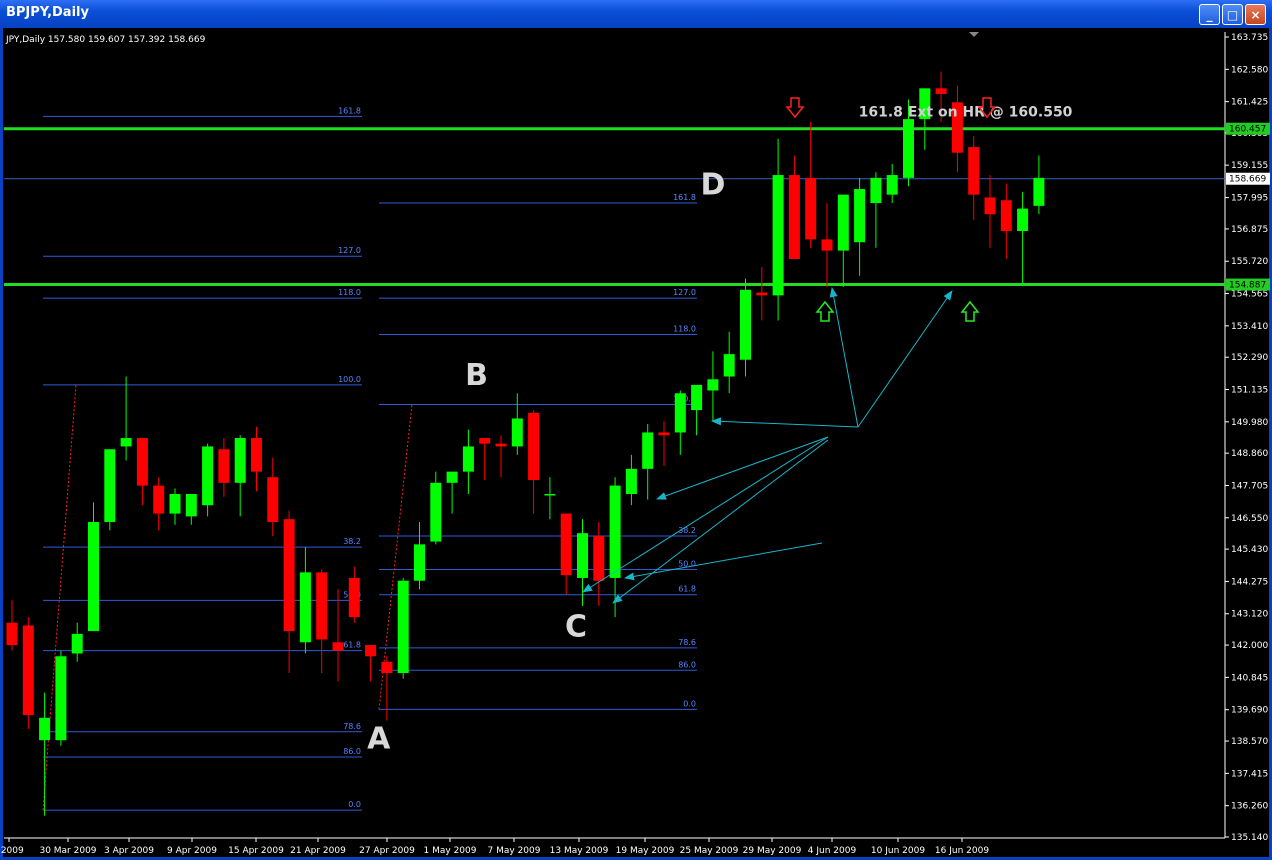 The height and width of the screenshot is (860, 1272). What do you see at coordinates (387, 851) in the screenshot?
I see `time-tick-label: 27 Apr 2009` at bounding box center [387, 851].